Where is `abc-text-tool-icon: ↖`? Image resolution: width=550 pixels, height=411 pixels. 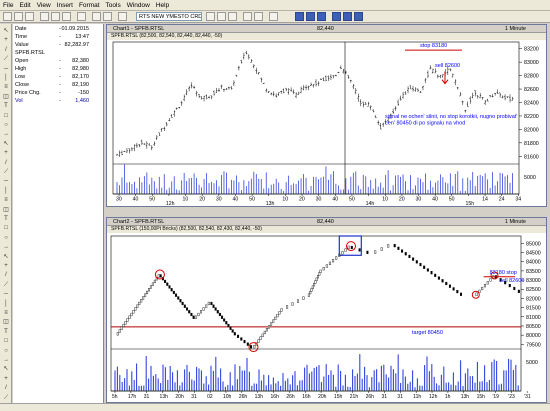 abc-text-tool-icon: ↖ is located at coordinates (6, 144).